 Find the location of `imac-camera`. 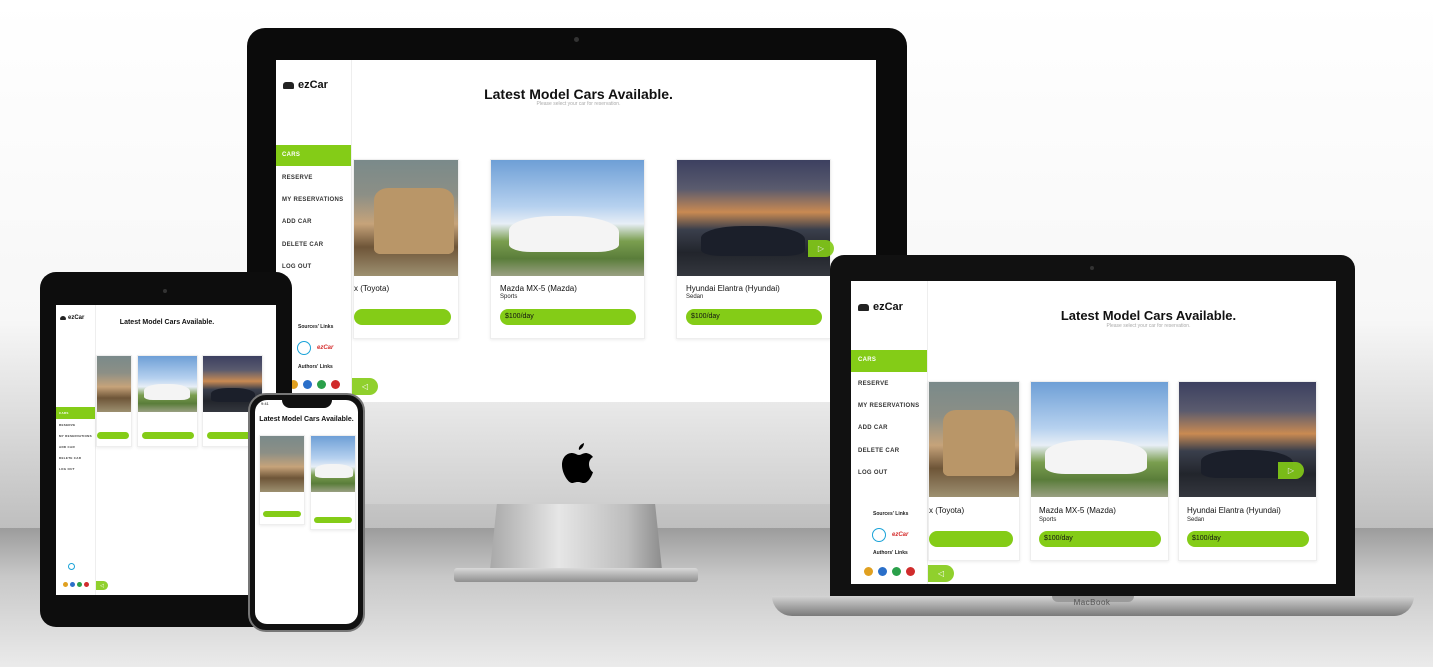

imac-camera is located at coordinates (576, 39).